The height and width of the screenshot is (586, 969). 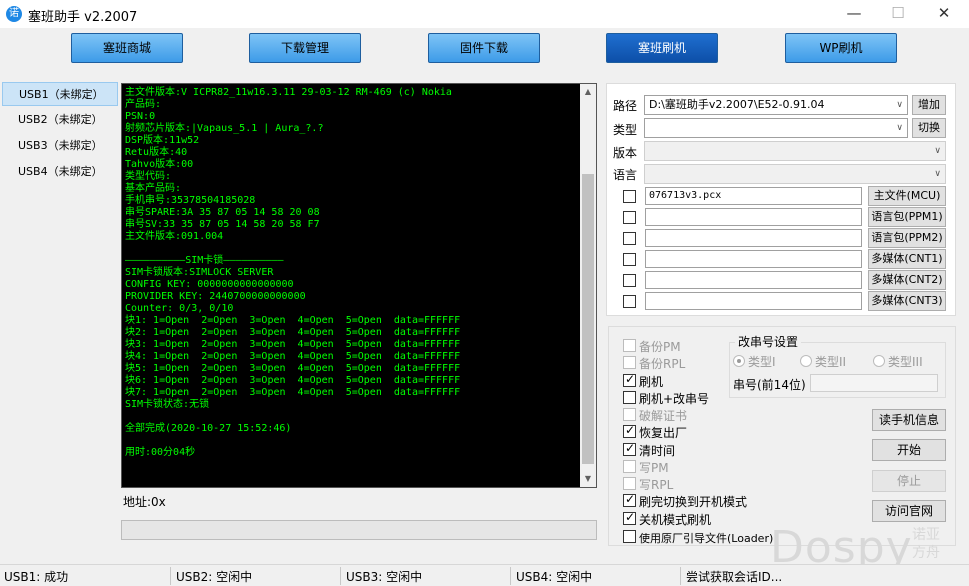 What do you see at coordinates (909, 481) in the screenshot?
I see `stop-button: 停止` at bounding box center [909, 481].